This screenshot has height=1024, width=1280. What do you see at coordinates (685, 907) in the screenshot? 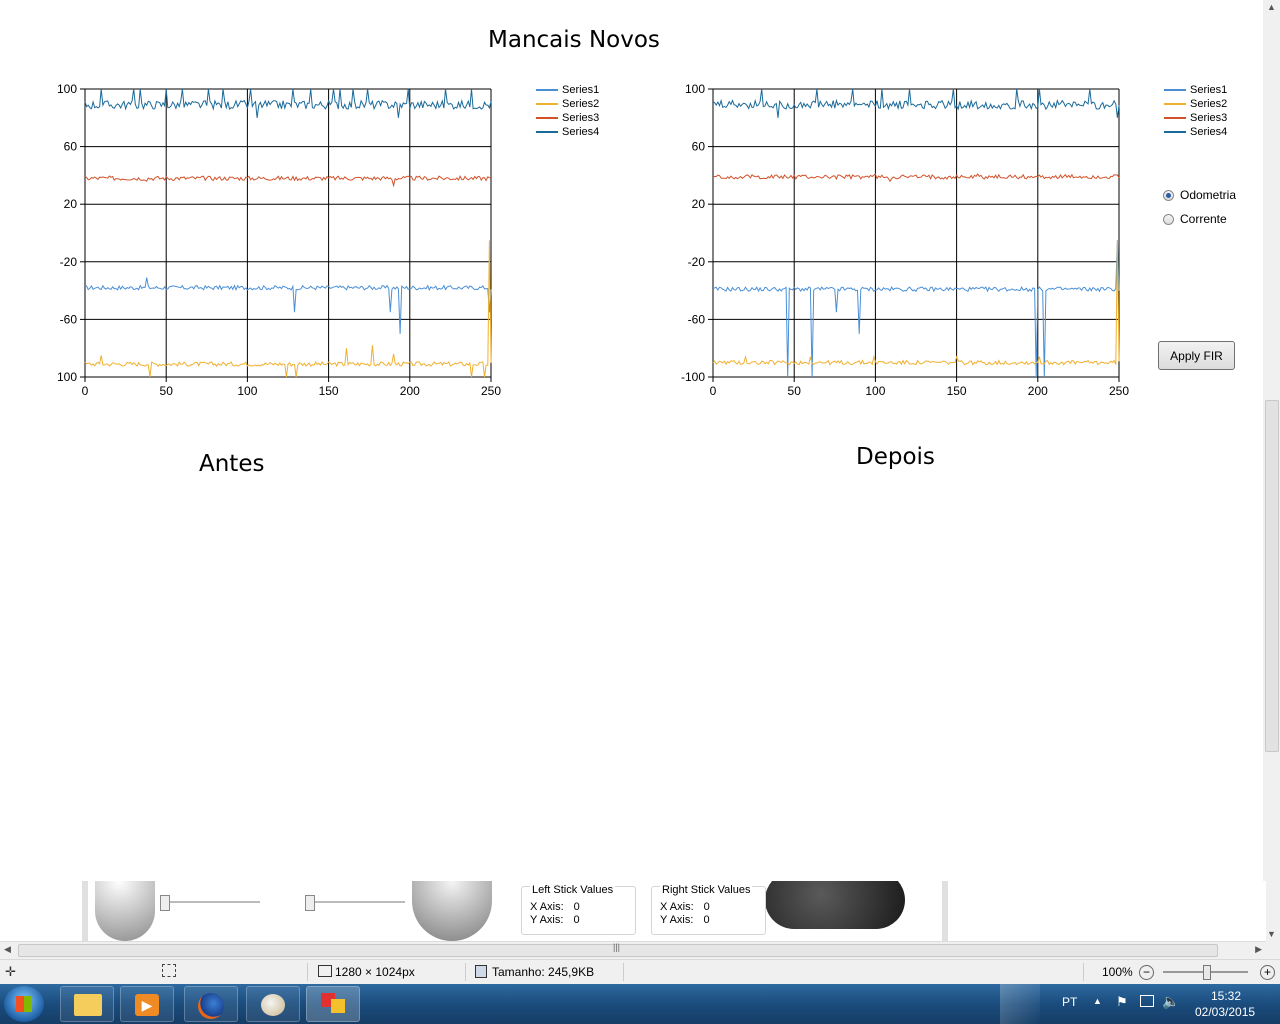
I see `right-stick-x: X Axis: 0` at bounding box center [685, 907].